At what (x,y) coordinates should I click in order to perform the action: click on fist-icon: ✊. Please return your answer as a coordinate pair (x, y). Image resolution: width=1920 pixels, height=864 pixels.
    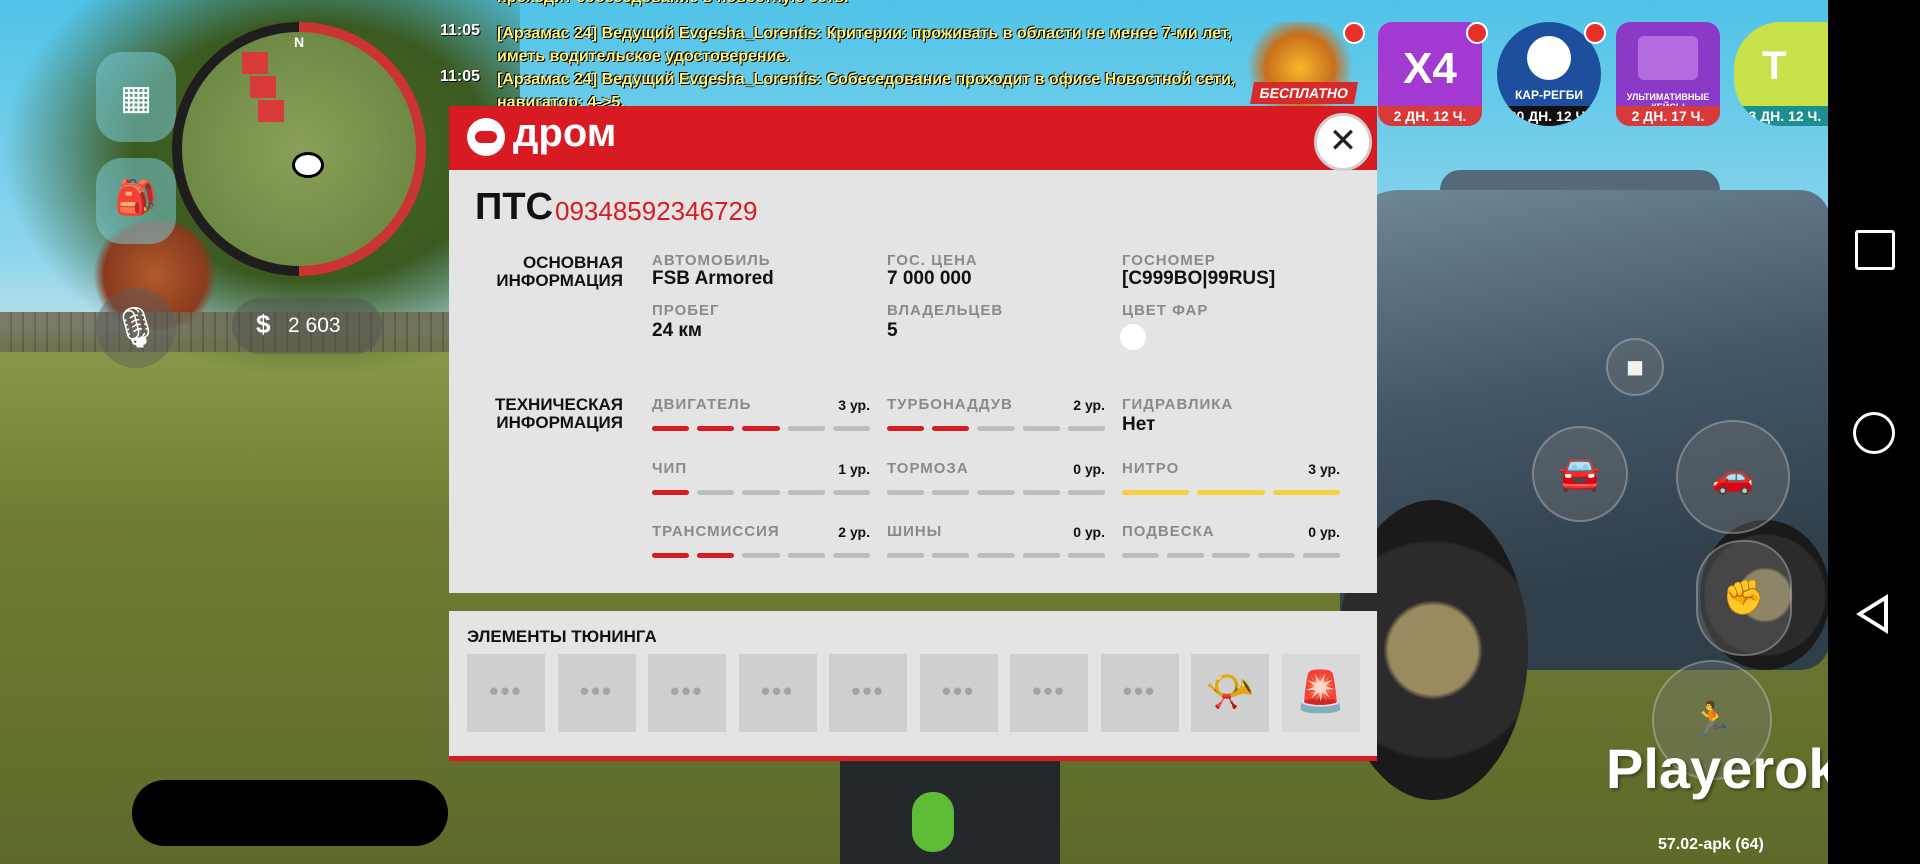
    Looking at the image, I should click on (1744, 598).